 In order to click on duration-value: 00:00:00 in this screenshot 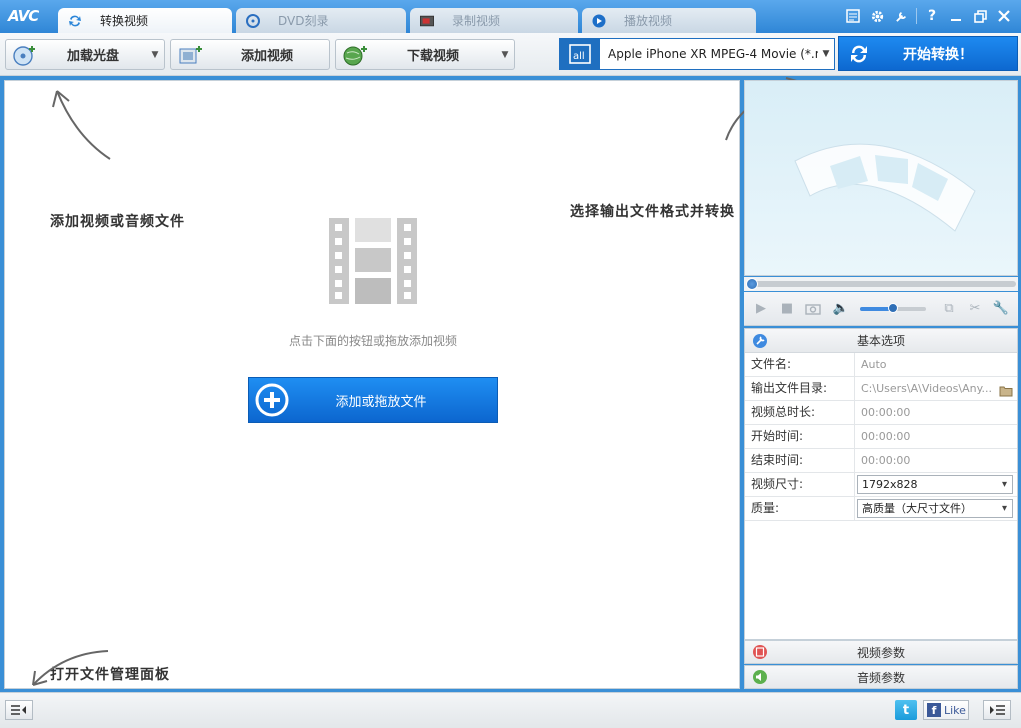, I will do `click(886, 412)`.